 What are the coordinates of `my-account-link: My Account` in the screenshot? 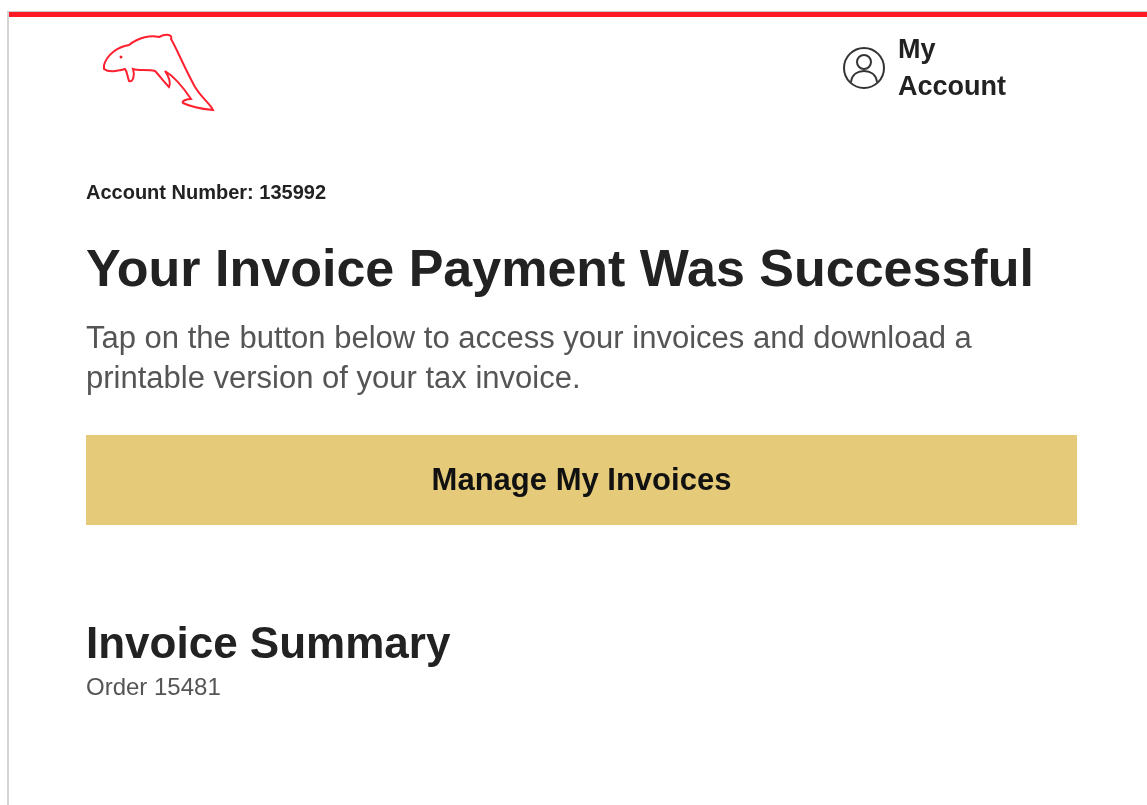 It's located at (934, 68).